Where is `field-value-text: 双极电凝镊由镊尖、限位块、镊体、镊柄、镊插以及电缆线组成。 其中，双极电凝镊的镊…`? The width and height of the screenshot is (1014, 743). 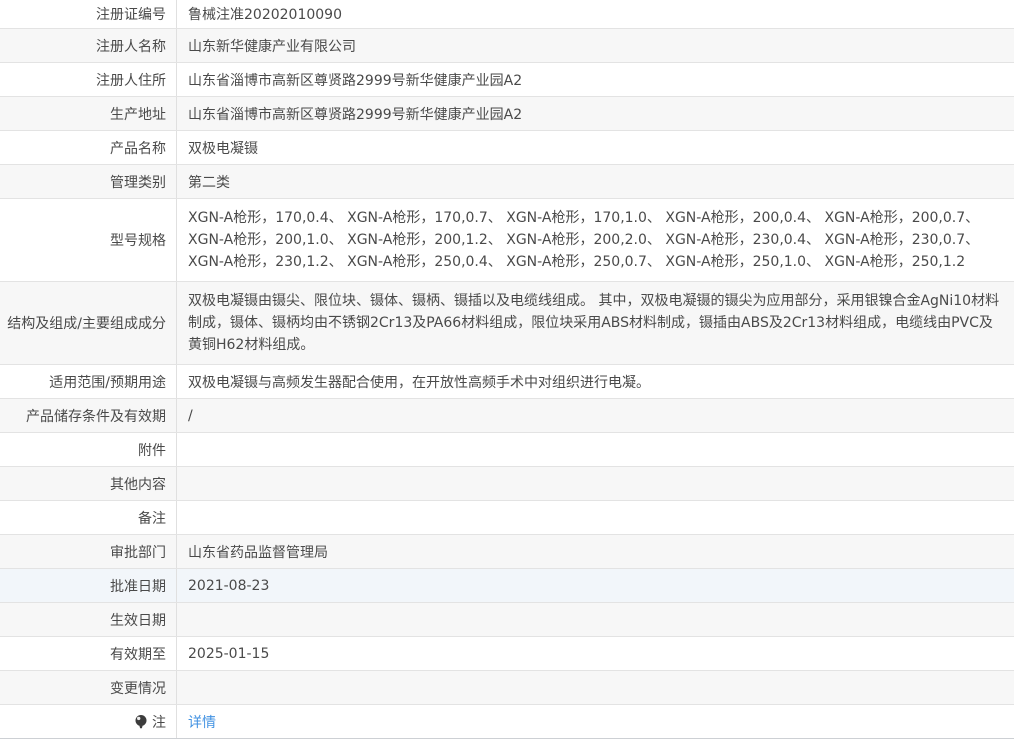 field-value-text: 双极电凝镊由镊尖、限位块、镊体、镊柄、镊插以及电缆线组成。 其中，双极电凝镊的镊… is located at coordinates (594, 323).